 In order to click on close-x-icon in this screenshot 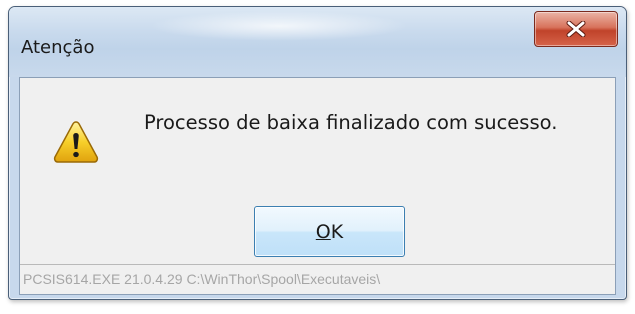, I will do `click(576, 29)`.